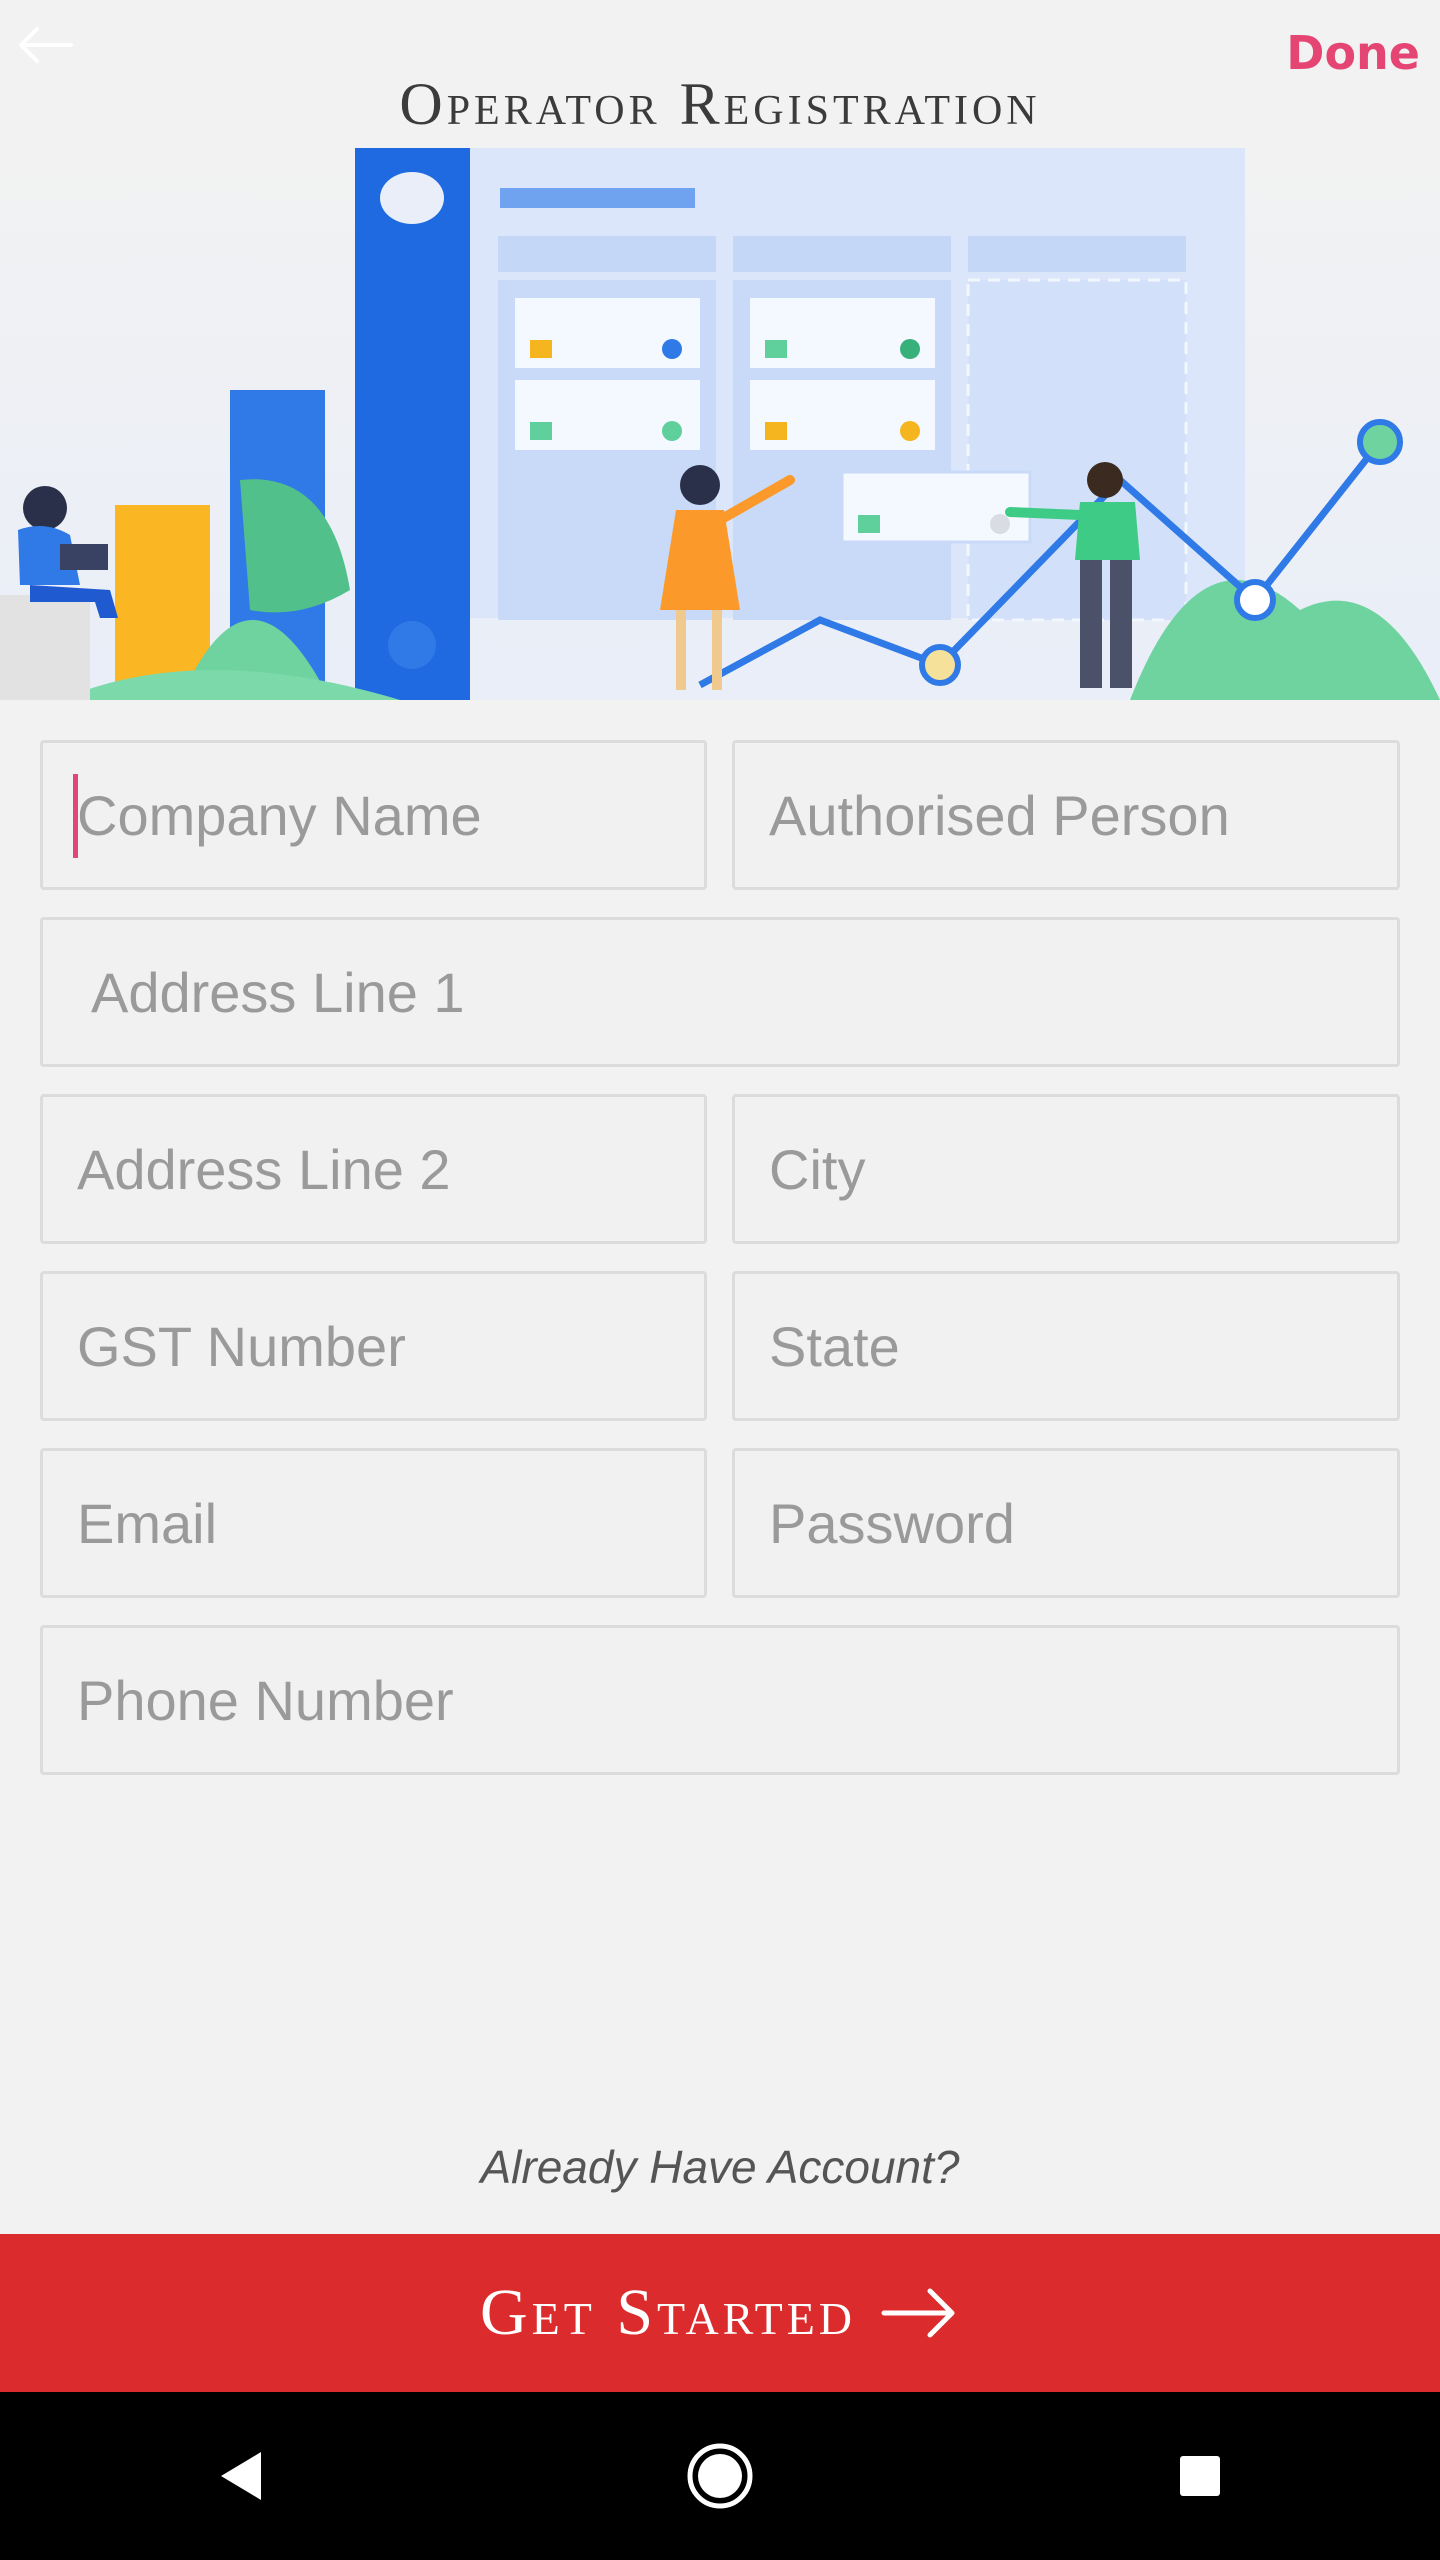 This screenshot has height=2560, width=1440. What do you see at coordinates (720, 1700) in the screenshot?
I see `phone-number-input` at bounding box center [720, 1700].